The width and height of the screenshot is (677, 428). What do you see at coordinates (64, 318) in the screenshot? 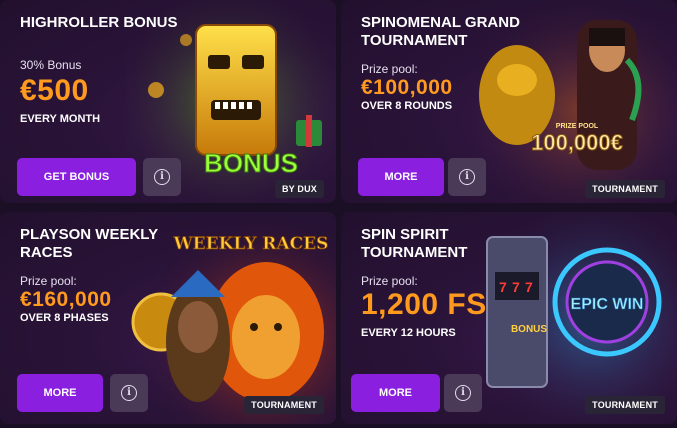
I see `card-period: OVER 8 PHASES` at bounding box center [64, 318].